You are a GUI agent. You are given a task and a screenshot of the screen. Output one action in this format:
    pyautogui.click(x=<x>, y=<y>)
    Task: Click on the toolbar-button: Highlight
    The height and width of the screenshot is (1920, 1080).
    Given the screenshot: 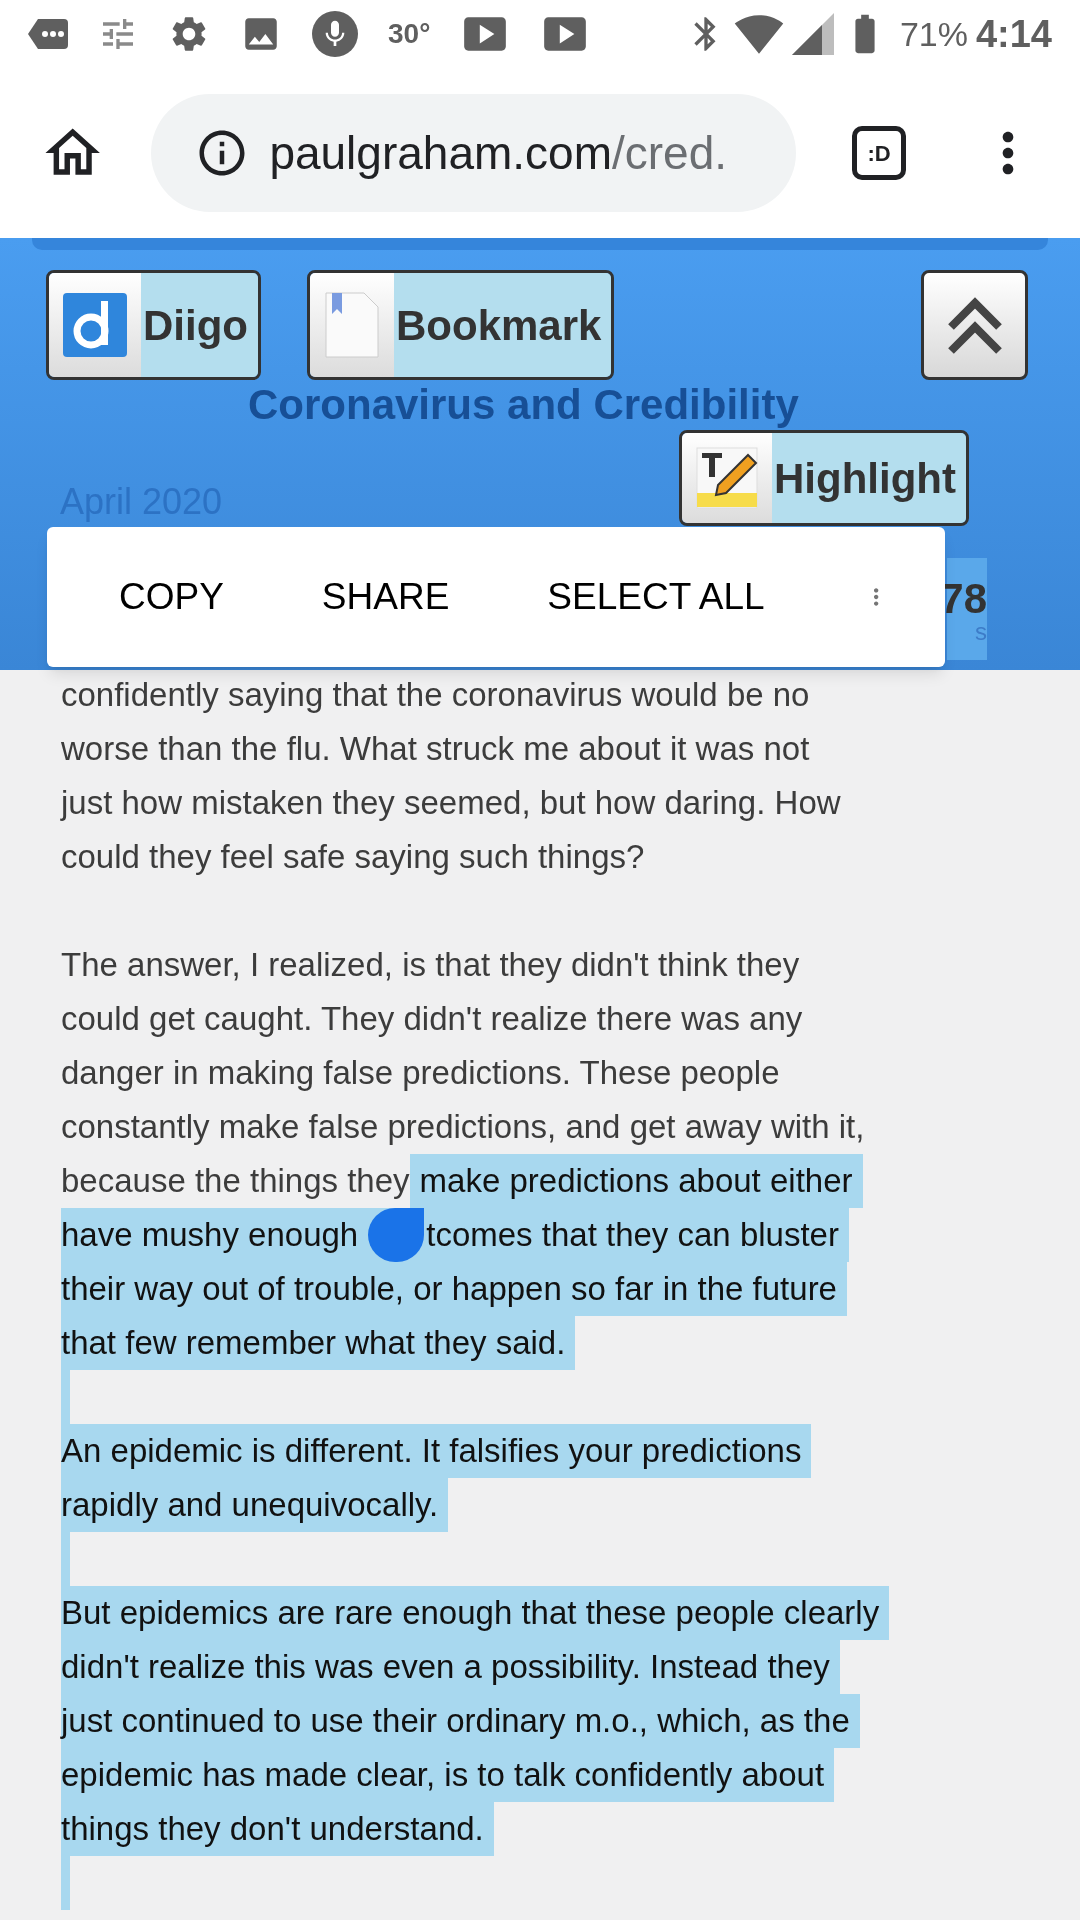 What is the action you would take?
    pyautogui.click(x=824, y=478)
    